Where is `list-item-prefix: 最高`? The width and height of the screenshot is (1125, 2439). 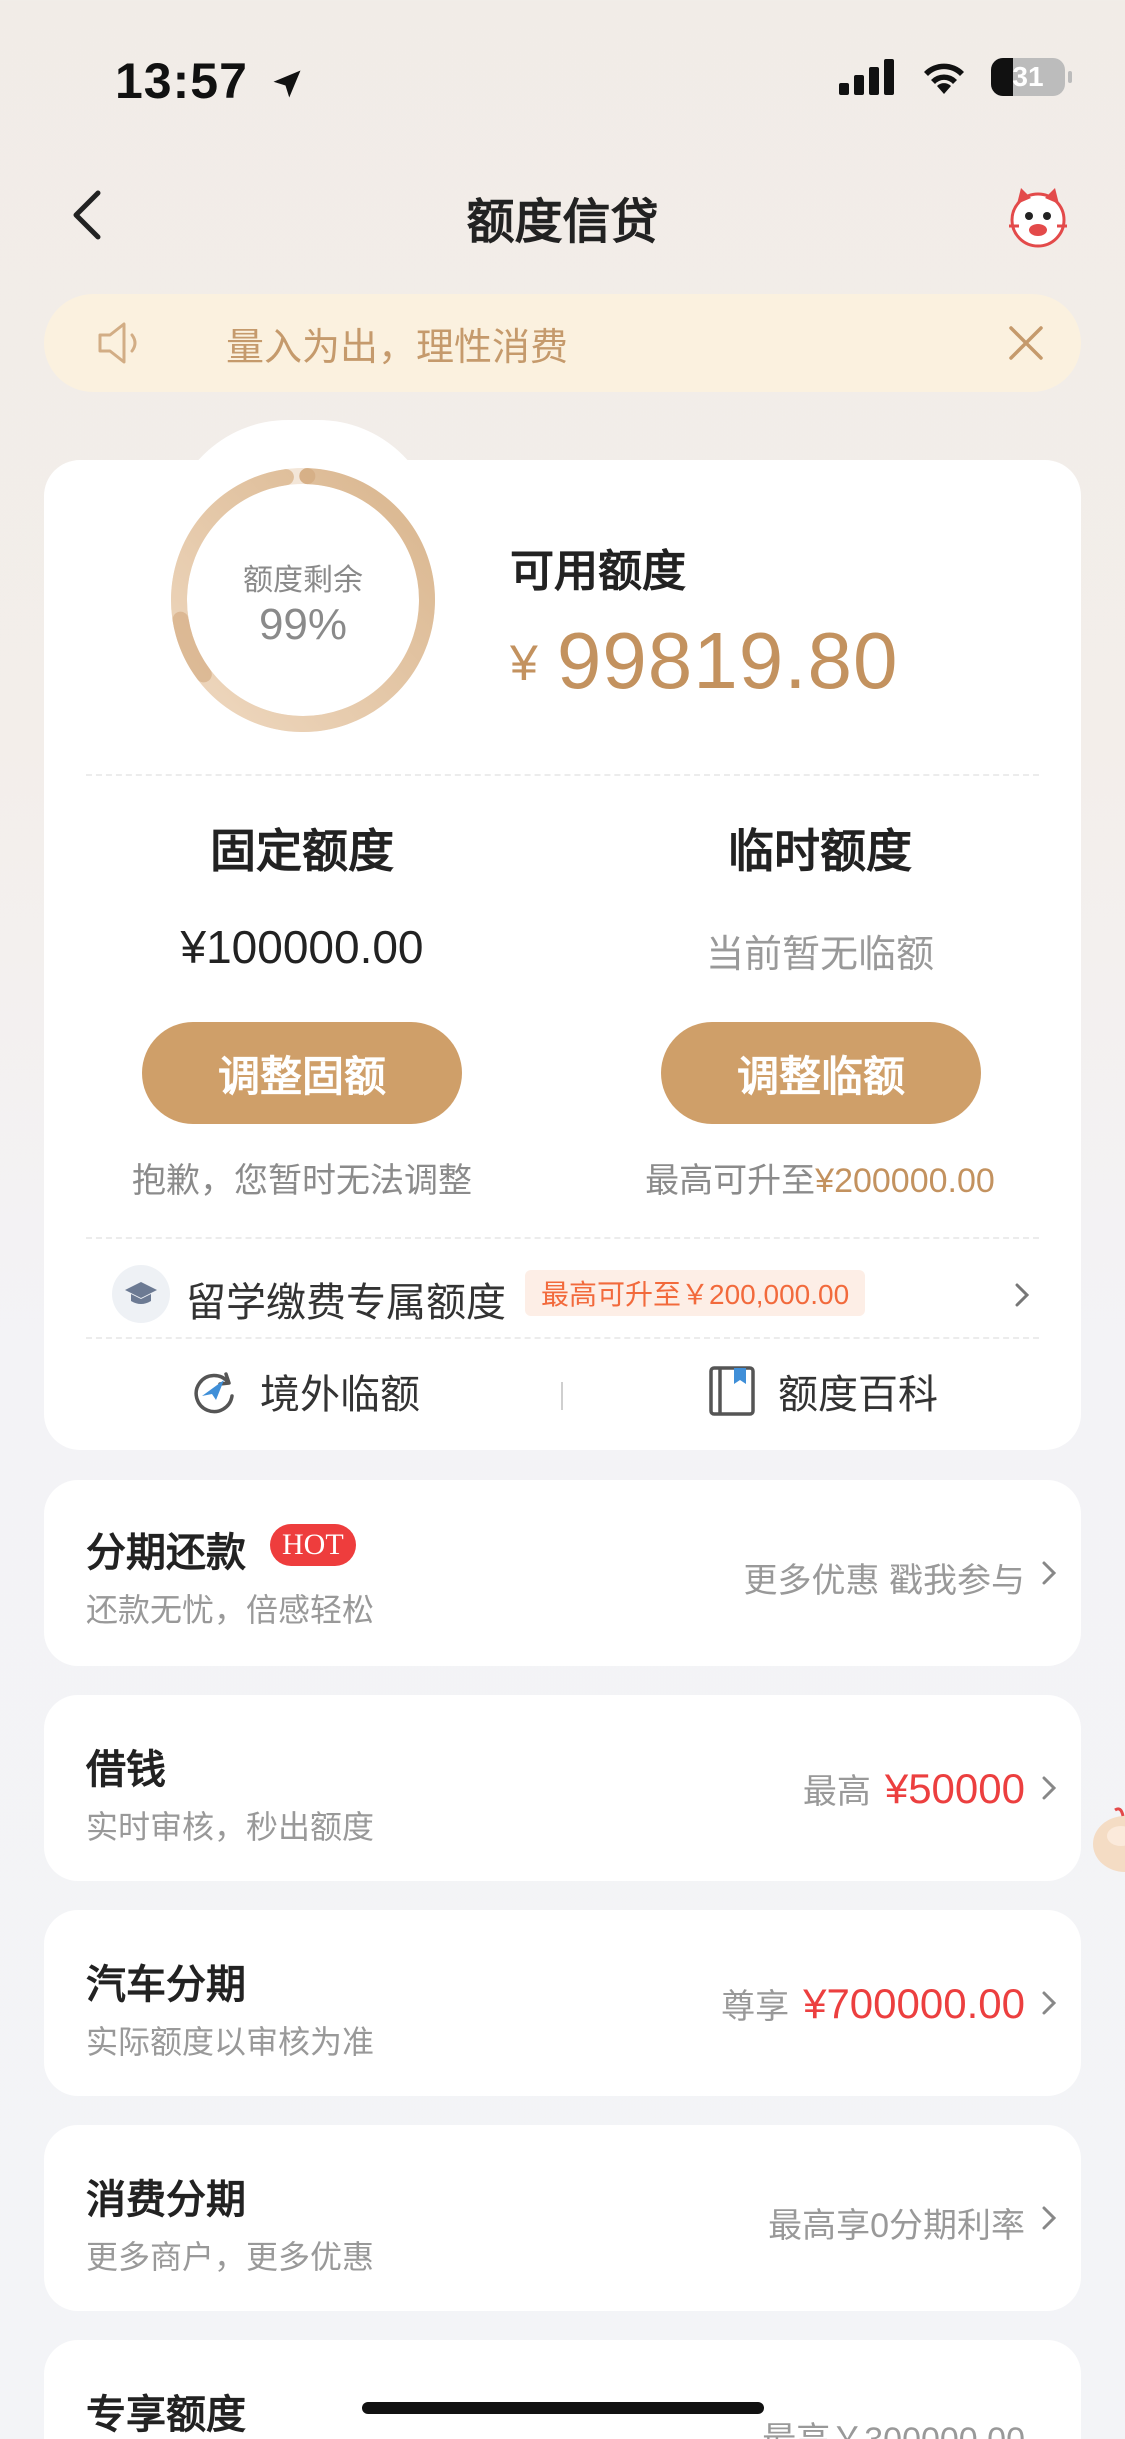
list-item-prefix: 最高 is located at coordinates (836, 1792).